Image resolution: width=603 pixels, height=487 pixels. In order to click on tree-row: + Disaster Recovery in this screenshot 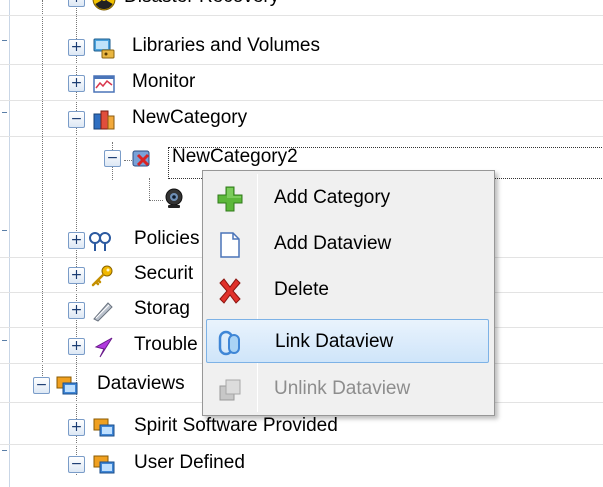, I will do `click(301, 8)`.